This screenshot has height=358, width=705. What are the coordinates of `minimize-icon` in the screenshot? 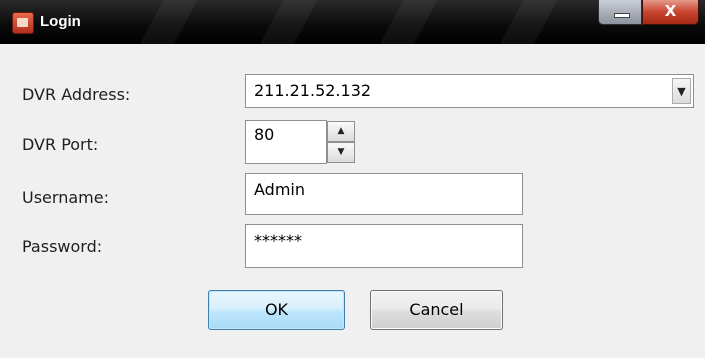 It's located at (622, 15).